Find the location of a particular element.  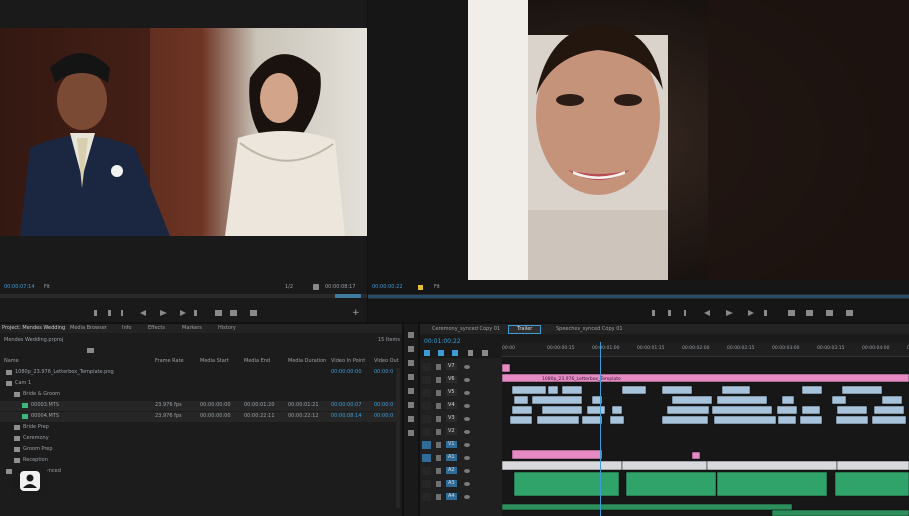

track-label: V1 is located at coordinates (451, 444).